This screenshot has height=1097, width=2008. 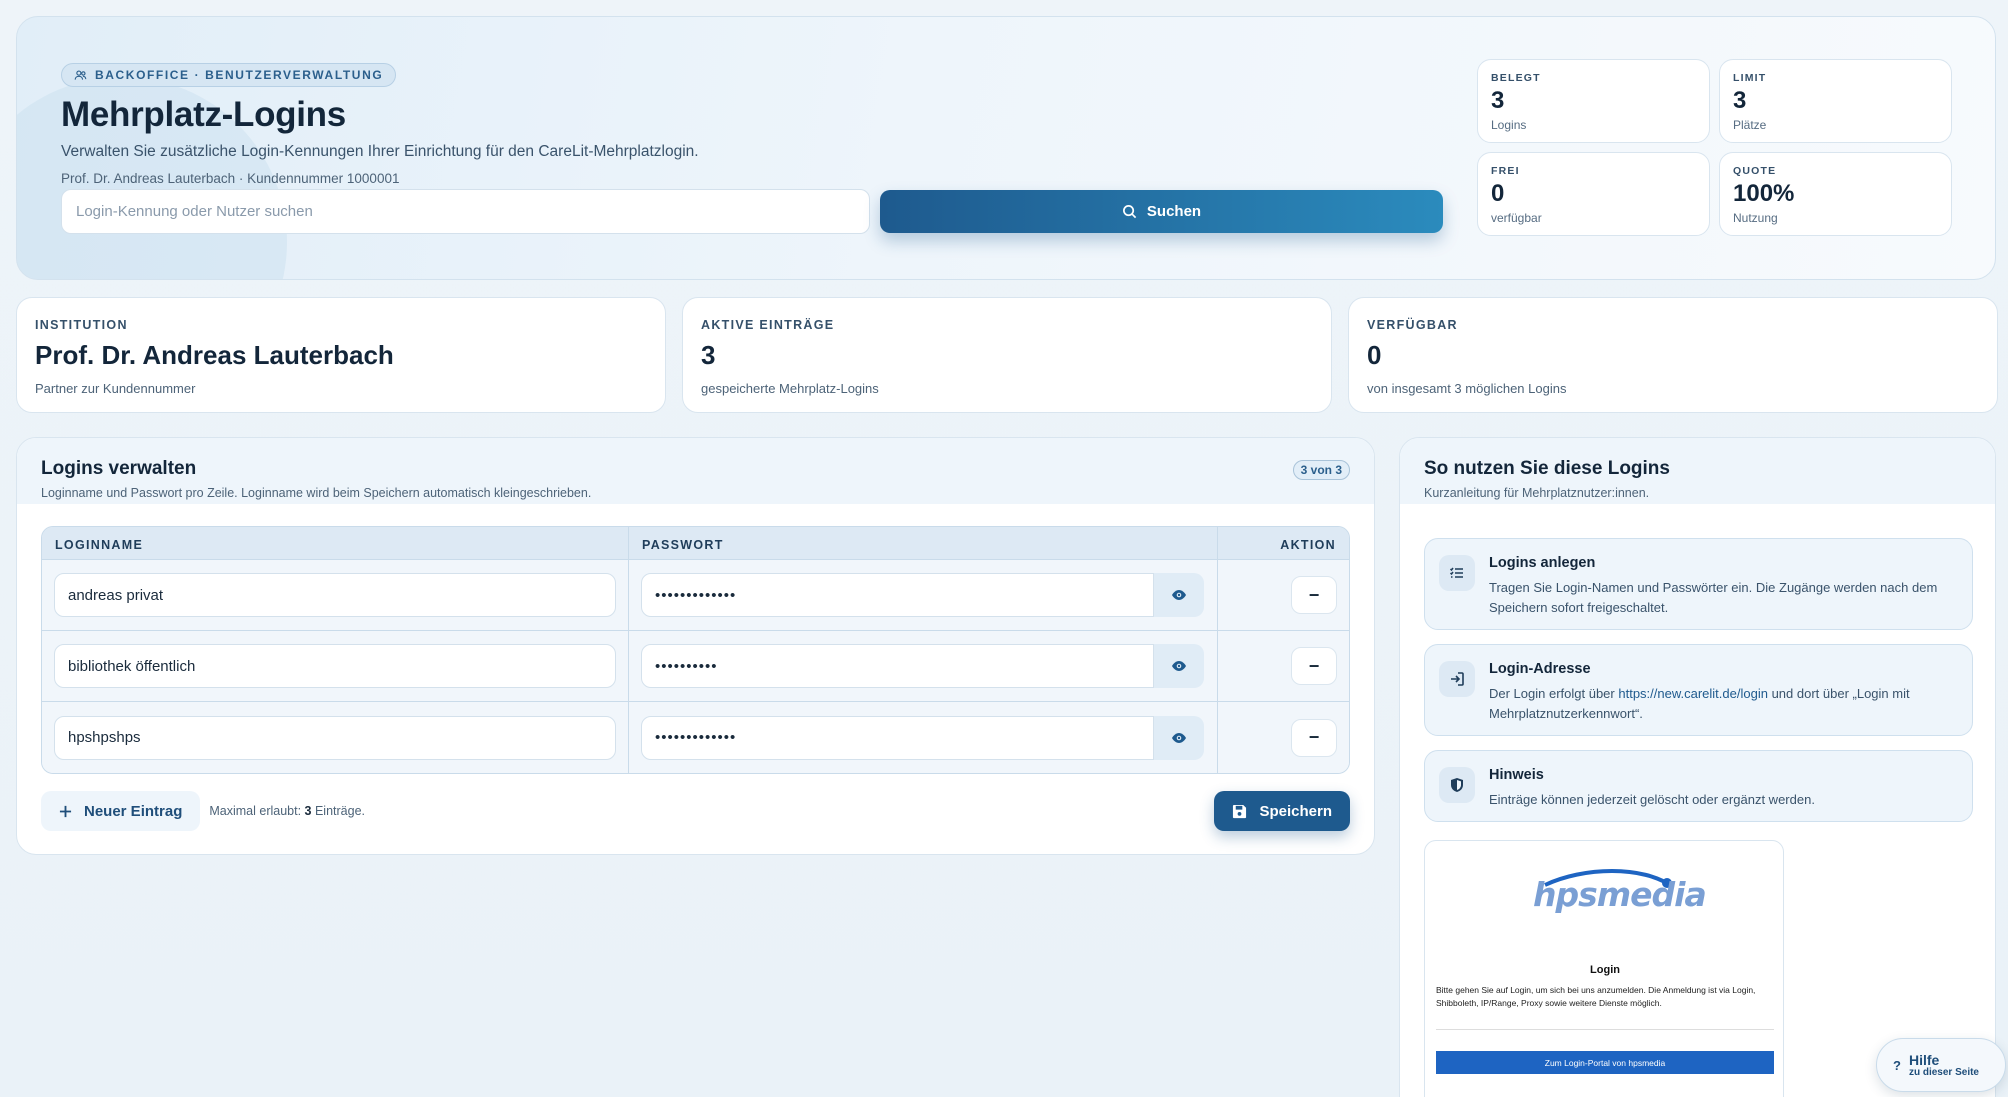 What do you see at coordinates (1554, 693) in the screenshot?
I see `tip-text-before: Der Login erfolgt über` at bounding box center [1554, 693].